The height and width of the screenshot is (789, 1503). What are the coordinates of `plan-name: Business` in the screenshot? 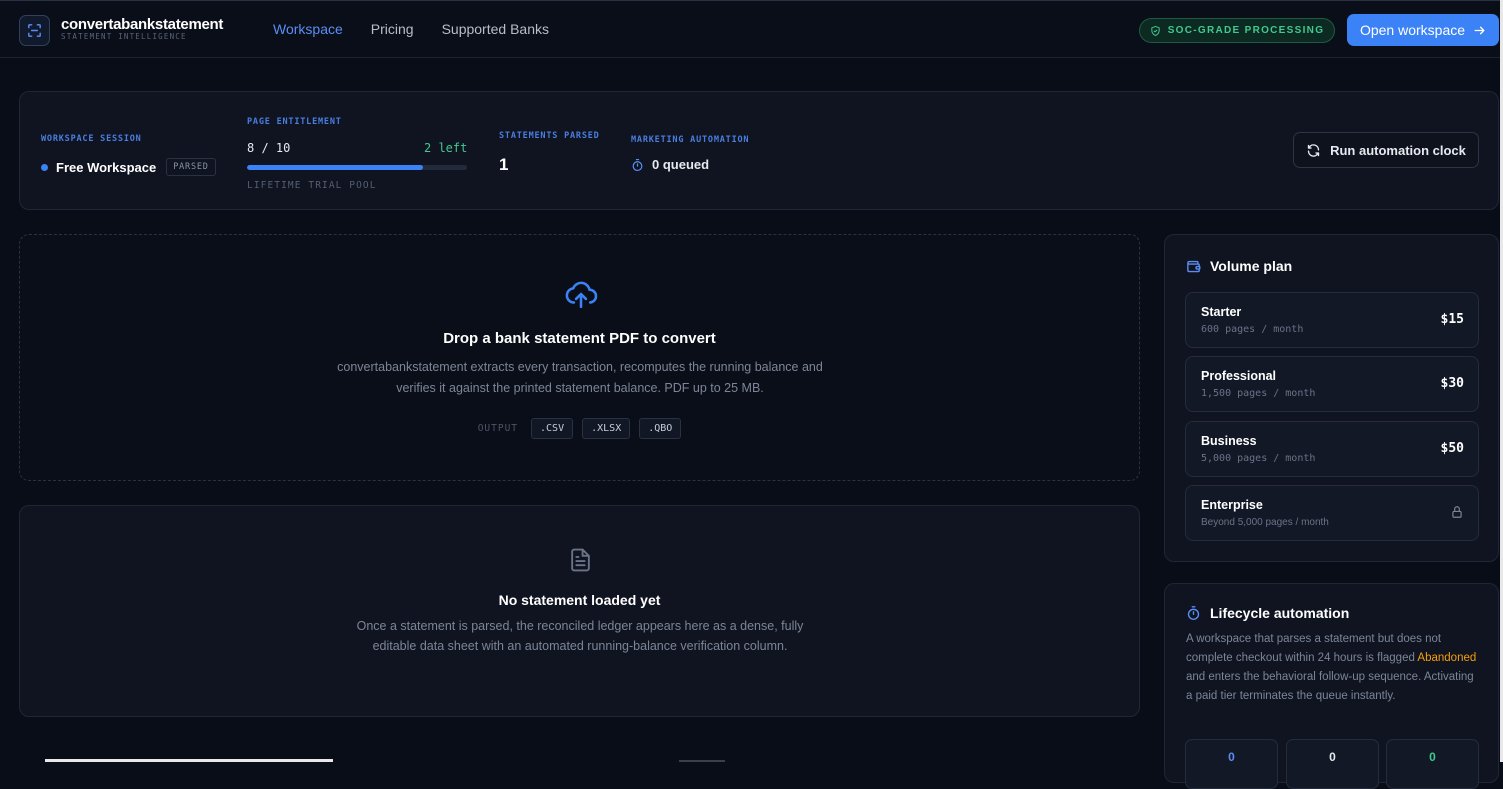 It's located at (1229, 441).